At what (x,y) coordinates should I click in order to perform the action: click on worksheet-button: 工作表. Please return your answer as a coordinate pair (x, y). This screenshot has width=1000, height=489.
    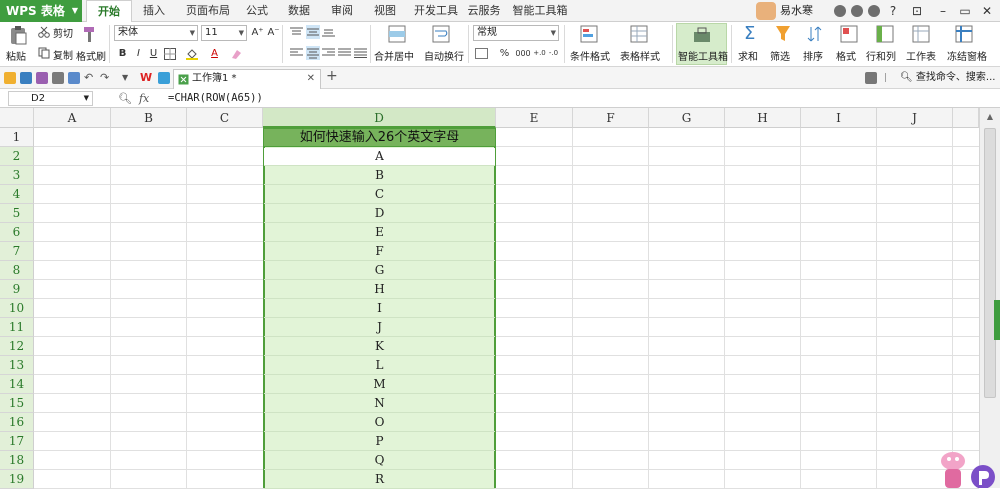
    Looking at the image, I should click on (921, 55).